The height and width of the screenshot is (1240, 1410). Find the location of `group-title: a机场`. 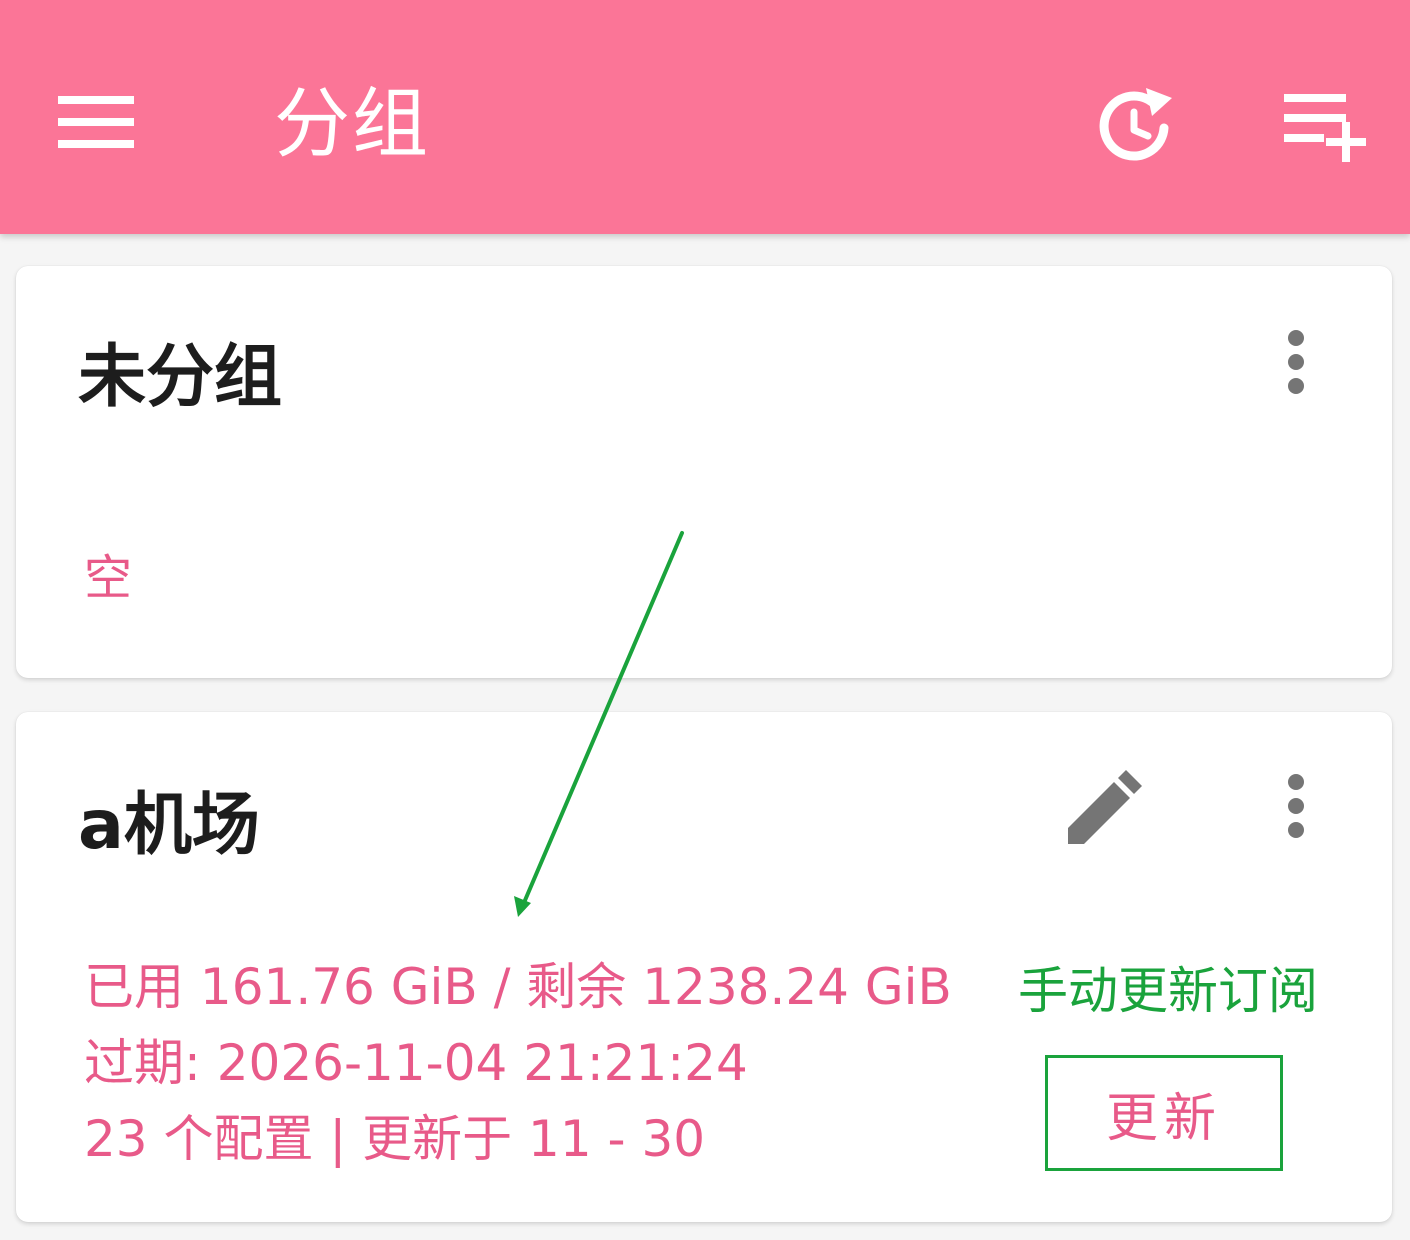

group-title: a机场 is located at coordinates (169, 825).